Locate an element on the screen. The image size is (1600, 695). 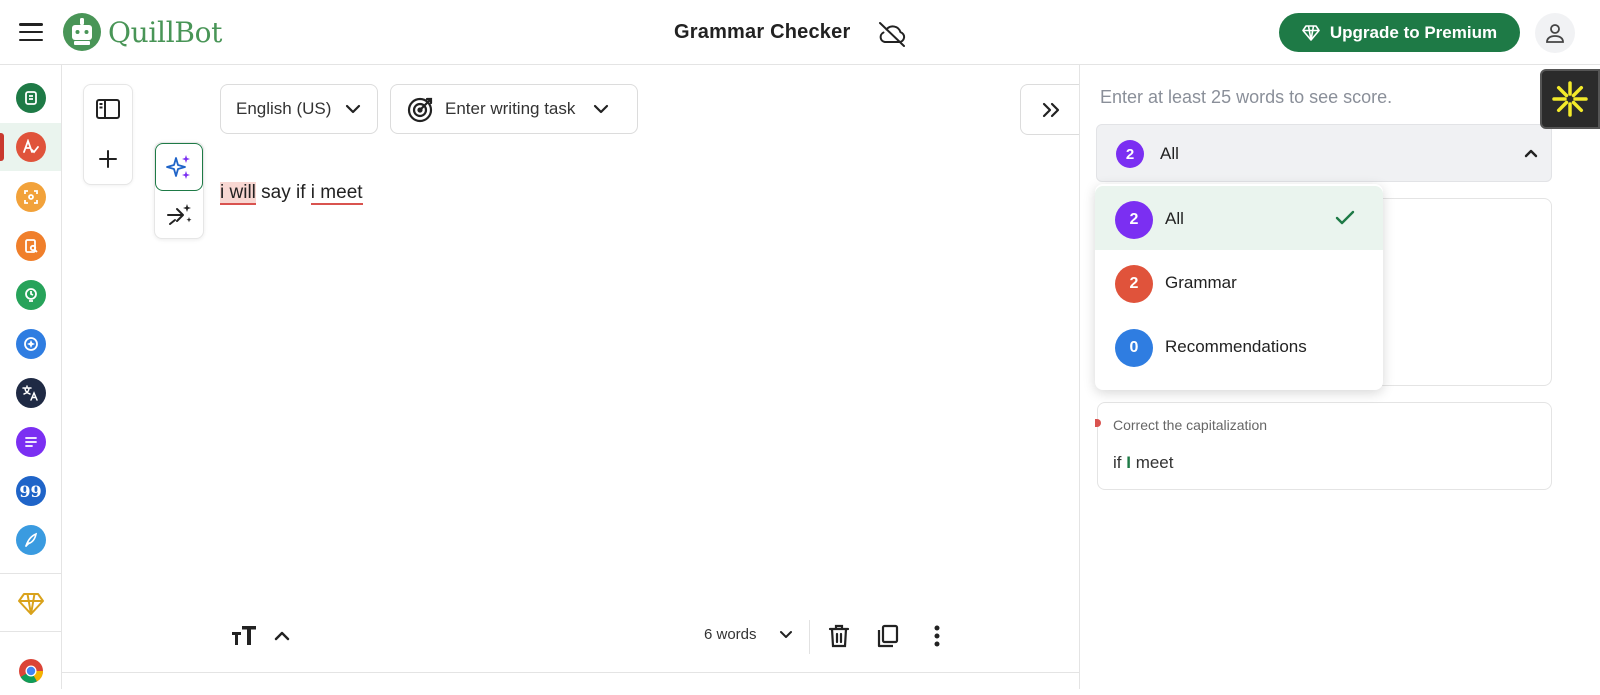
translator-icon is located at coordinates (30, 393).